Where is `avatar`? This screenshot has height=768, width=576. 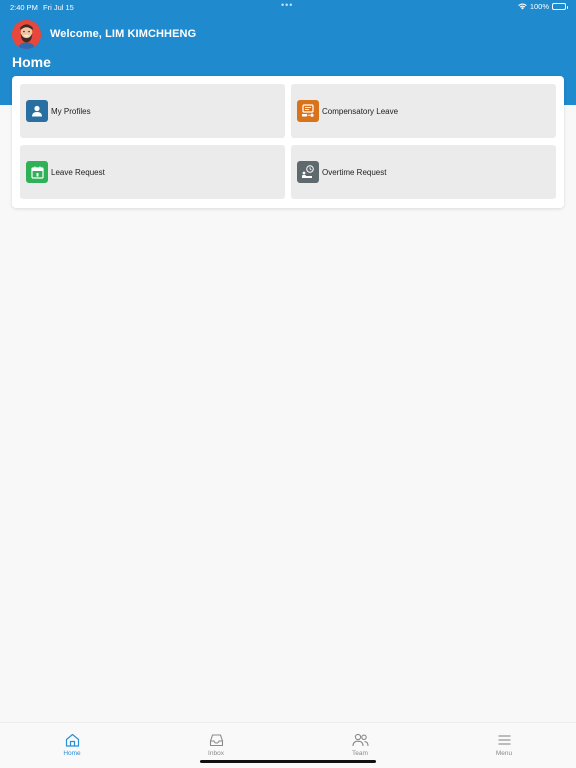 avatar is located at coordinates (26, 34).